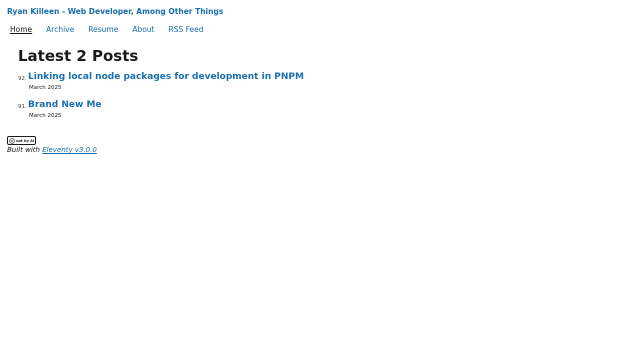 This screenshot has width=640, height=360. I want to click on nav-item-home: Home, so click(21, 29).